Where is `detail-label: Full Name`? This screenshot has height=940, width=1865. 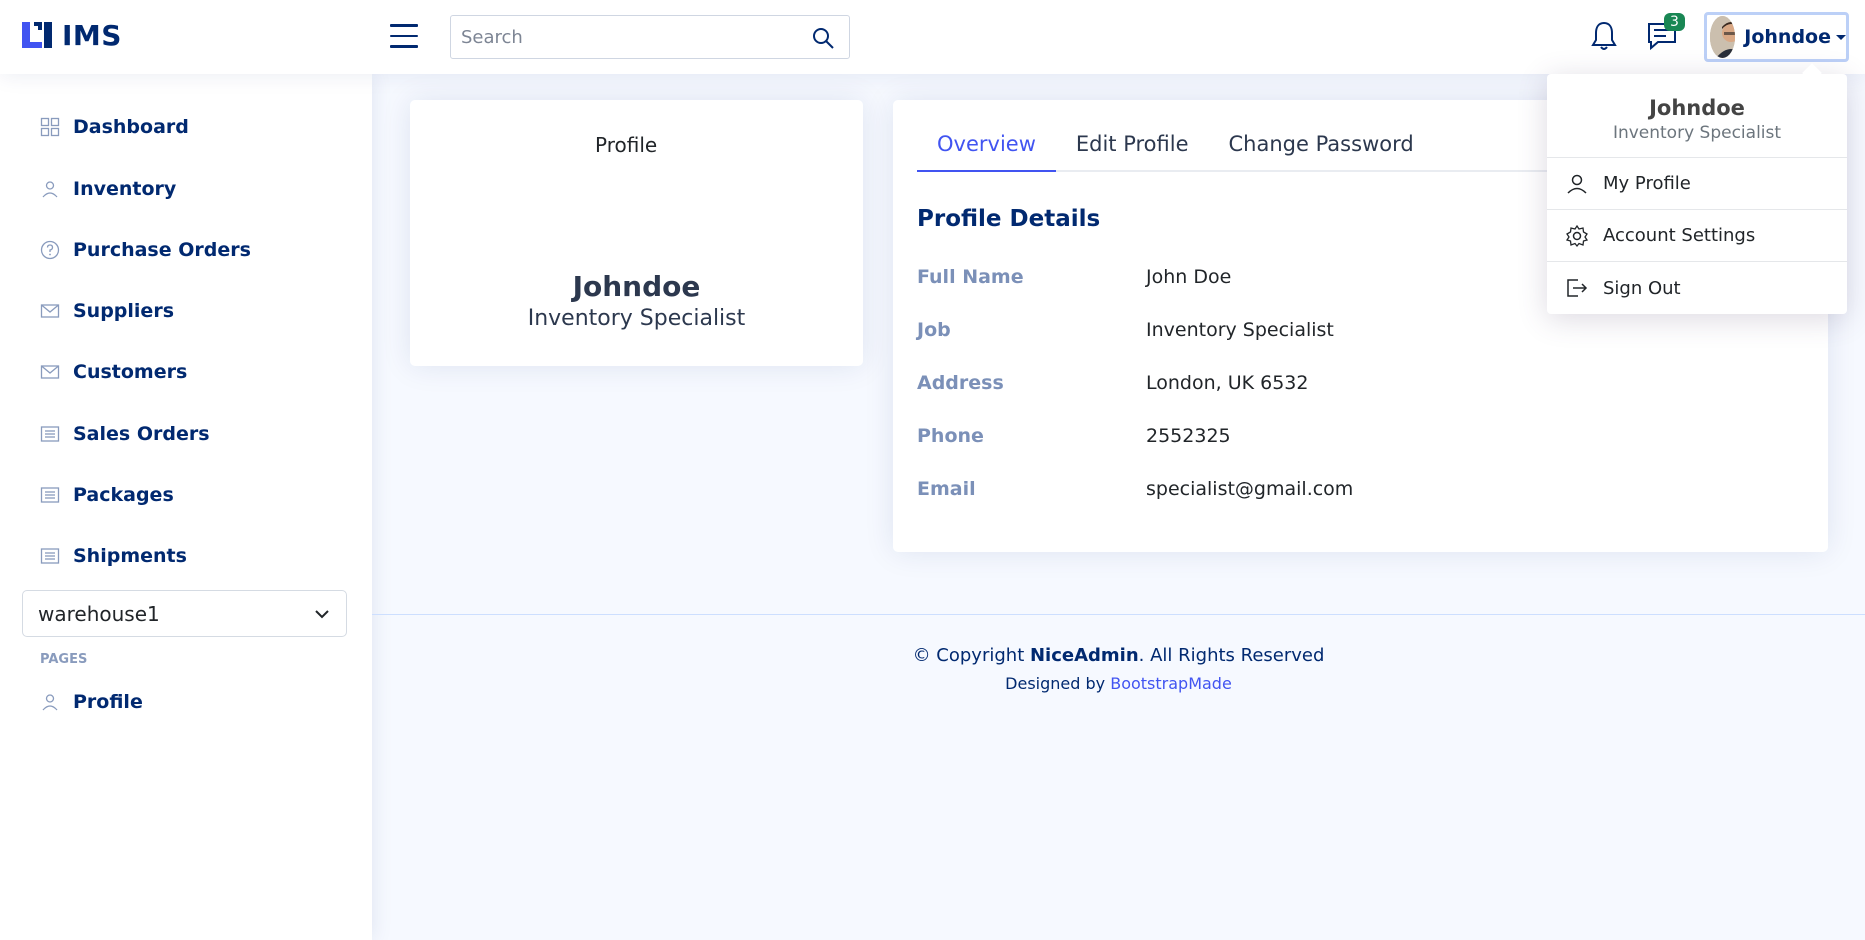 detail-label: Full Name is located at coordinates (970, 277).